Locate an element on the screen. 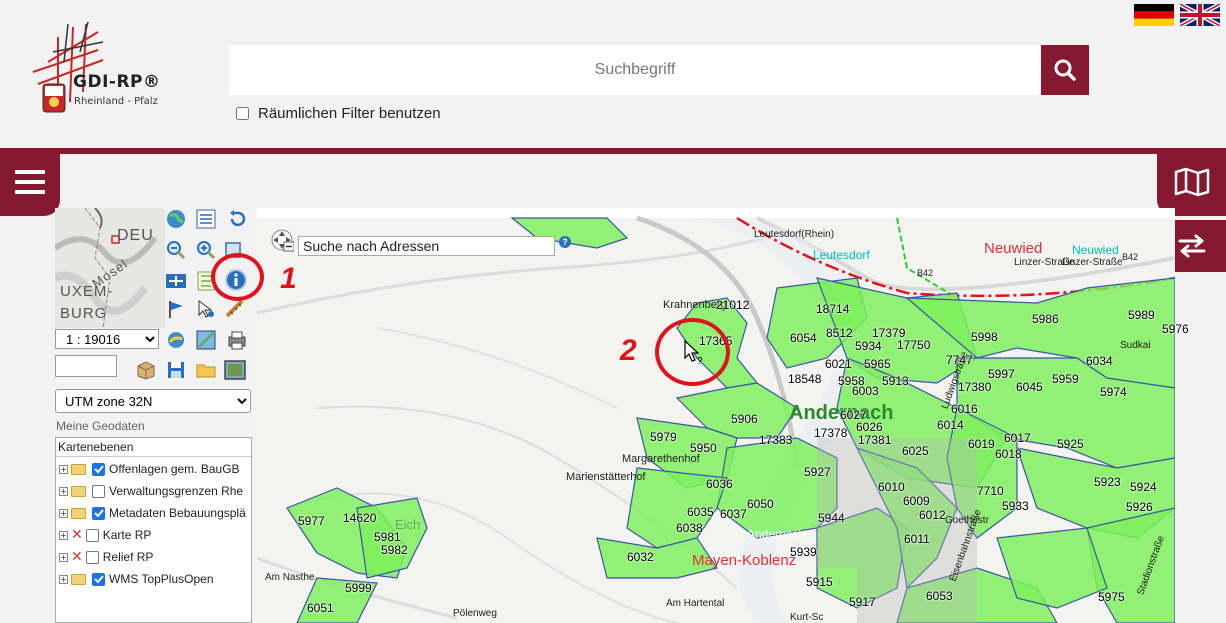 The height and width of the screenshot is (623, 1226). parcel-number: 8512 is located at coordinates (839, 333).